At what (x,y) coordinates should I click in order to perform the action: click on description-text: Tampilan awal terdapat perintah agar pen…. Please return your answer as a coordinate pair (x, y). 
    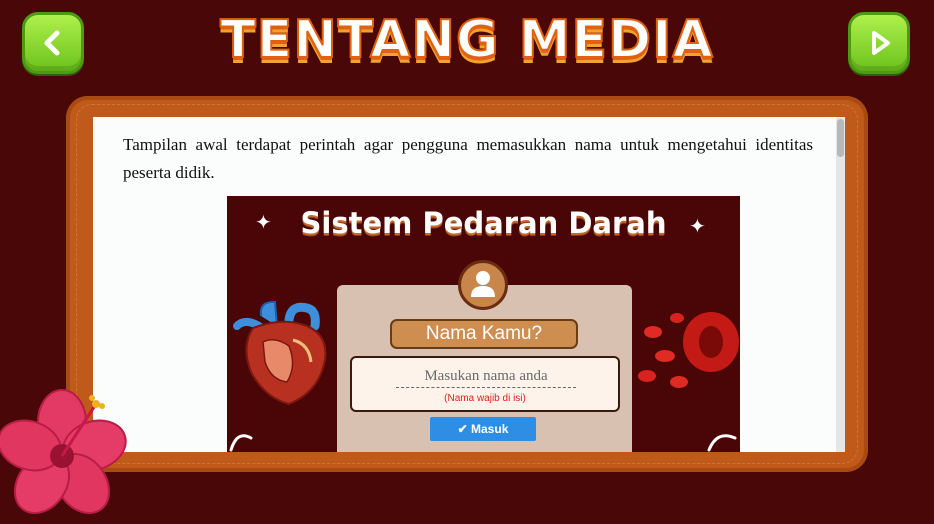
    Looking at the image, I should click on (468, 158).